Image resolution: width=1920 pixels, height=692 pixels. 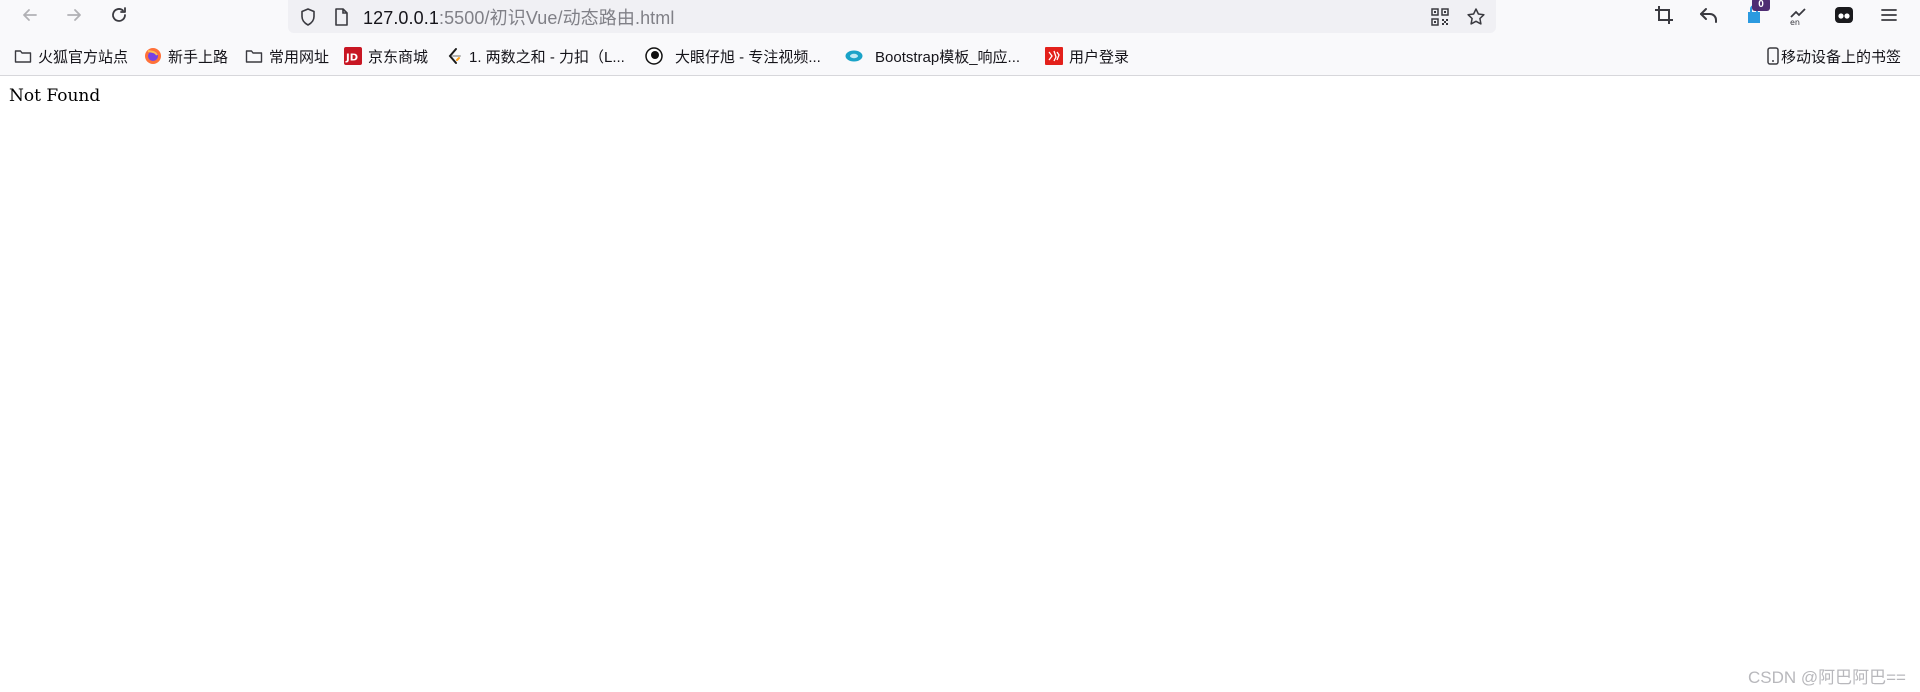 I want to click on reload-button, so click(x=119, y=15).